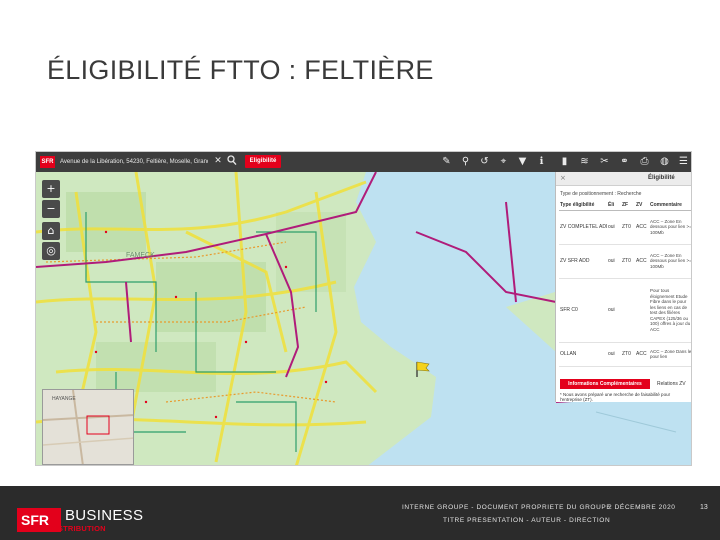  What do you see at coordinates (527, 520) in the screenshot?
I see `footer-subtitle-line: TITRE PRESENTATION - AUTEUR - DIRECTION` at bounding box center [527, 520].